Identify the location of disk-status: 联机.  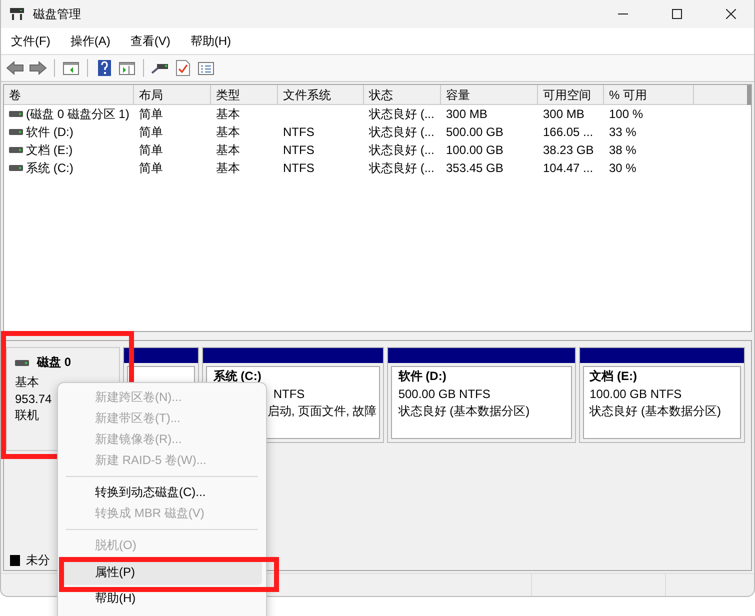
(27, 415).